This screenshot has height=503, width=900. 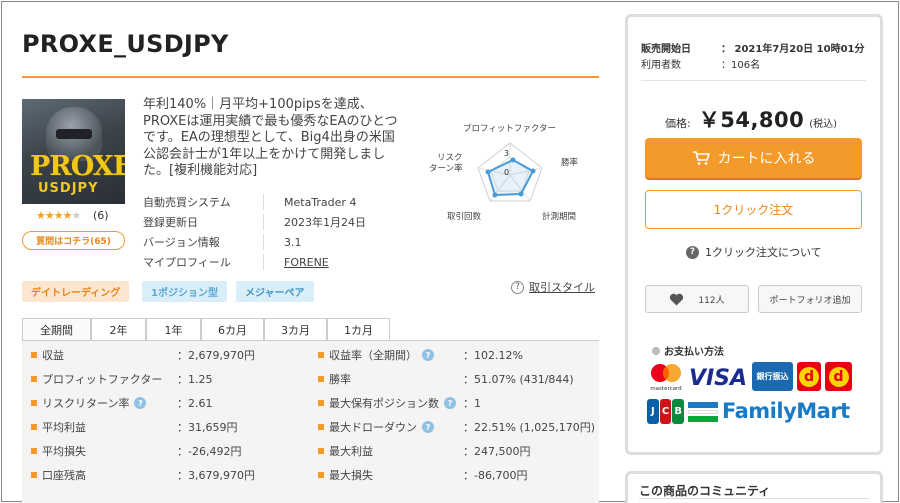 What do you see at coordinates (171, 451) in the screenshot?
I see `stat-avg-loss: 平均損失 ：-26,492円` at bounding box center [171, 451].